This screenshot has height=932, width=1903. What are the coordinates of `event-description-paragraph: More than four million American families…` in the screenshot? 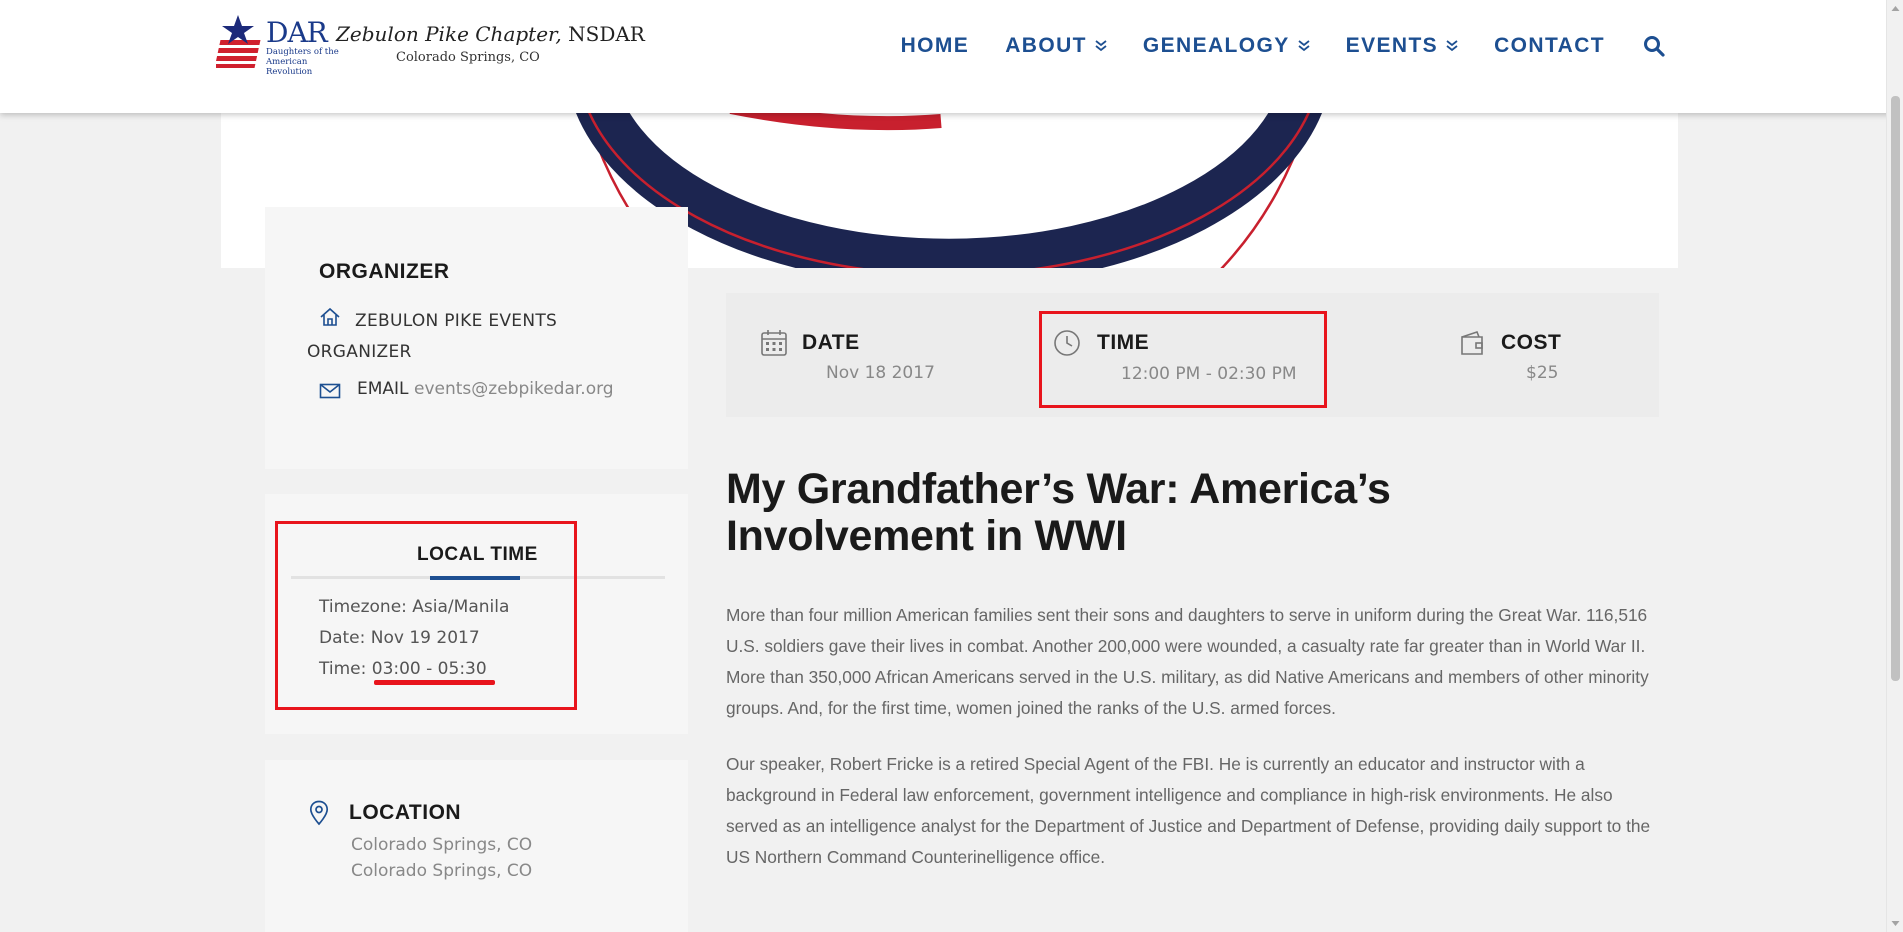 It's located at (1187, 661).